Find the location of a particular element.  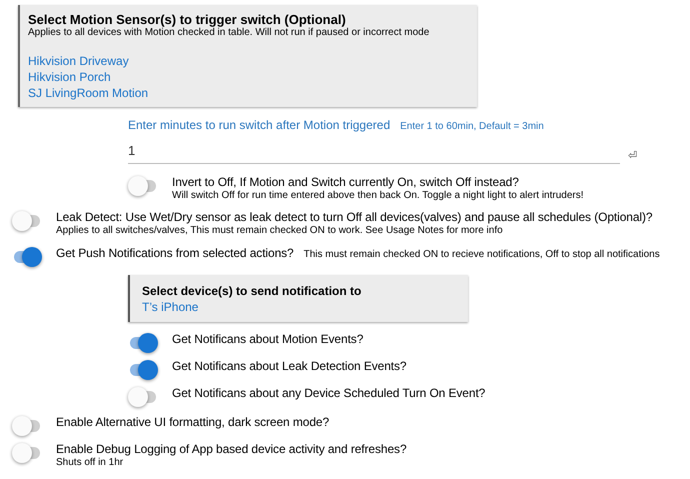

device-link: SJ LivingRoom Motion is located at coordinates (88, 93).